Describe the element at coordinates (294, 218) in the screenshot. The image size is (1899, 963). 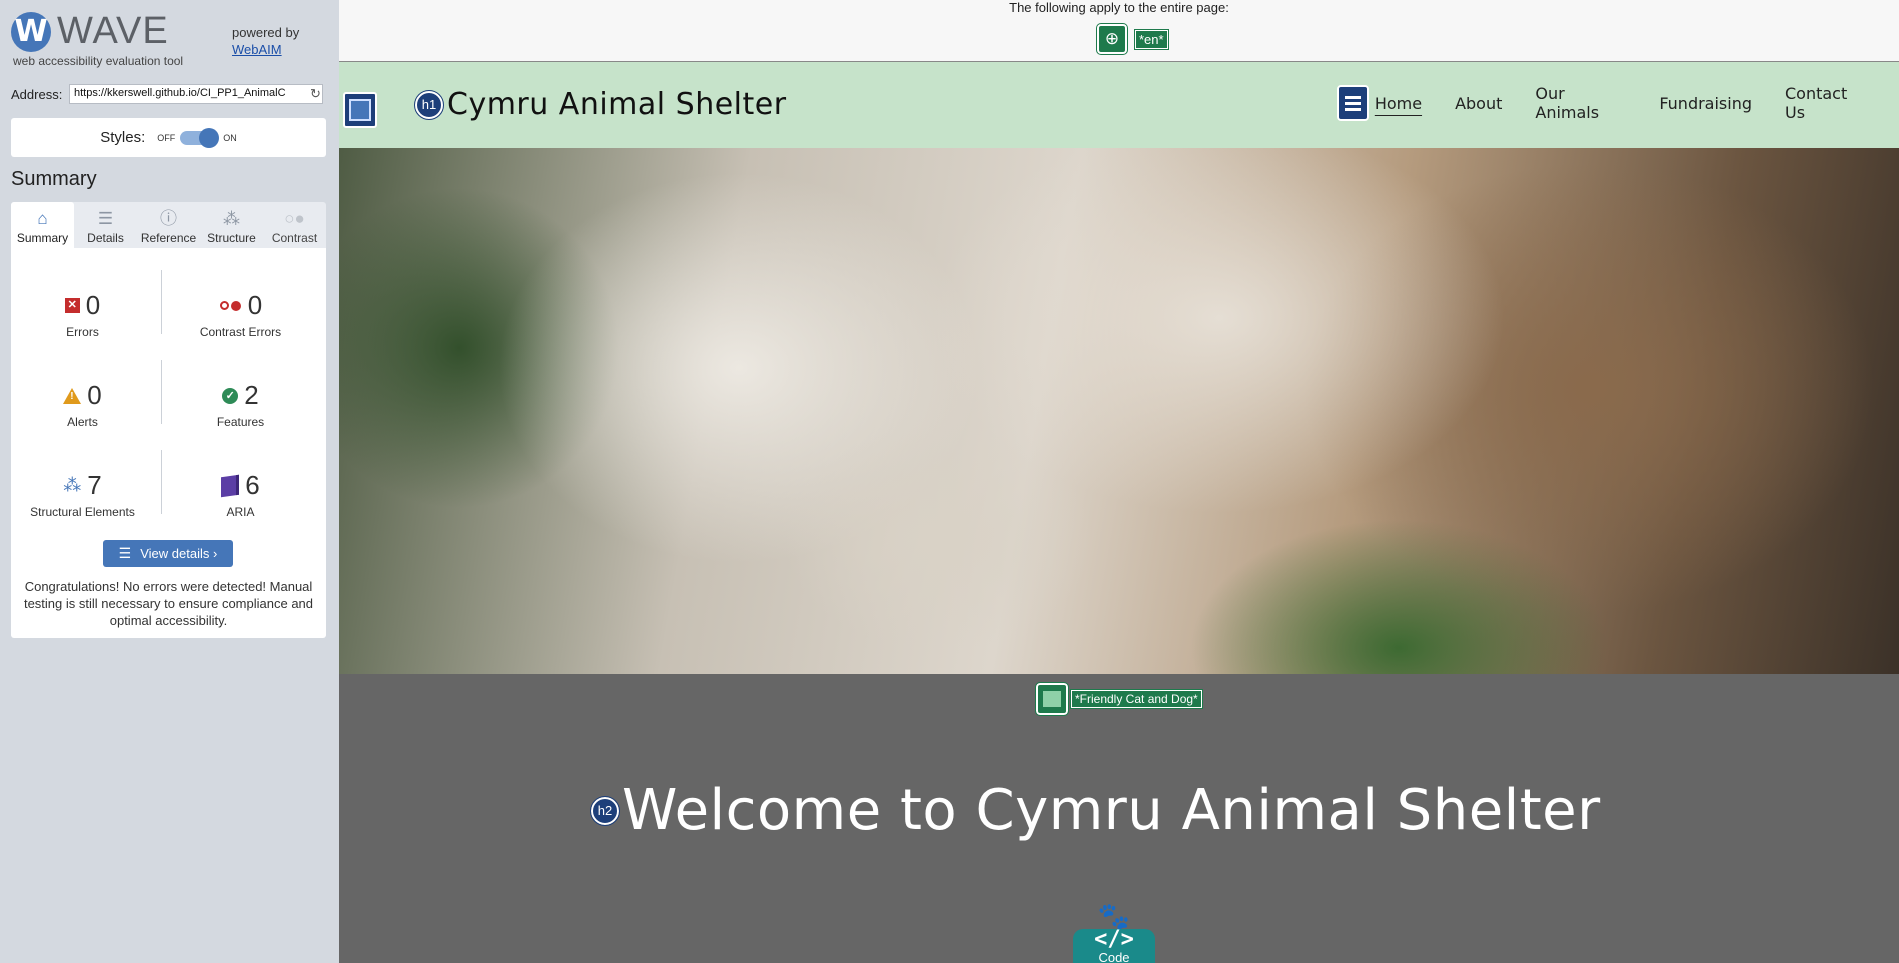
I see `contrast-icon: ○●` at that location.